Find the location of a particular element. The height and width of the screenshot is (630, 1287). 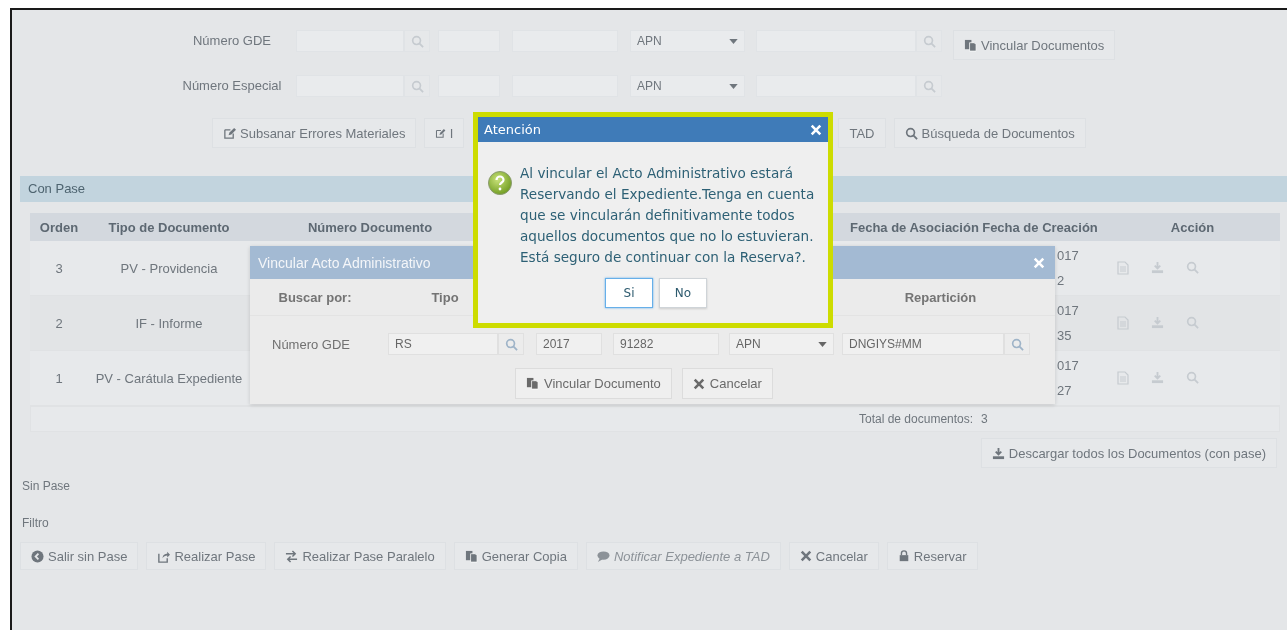

dialog-button: Si is located at coordinates (629, 293).